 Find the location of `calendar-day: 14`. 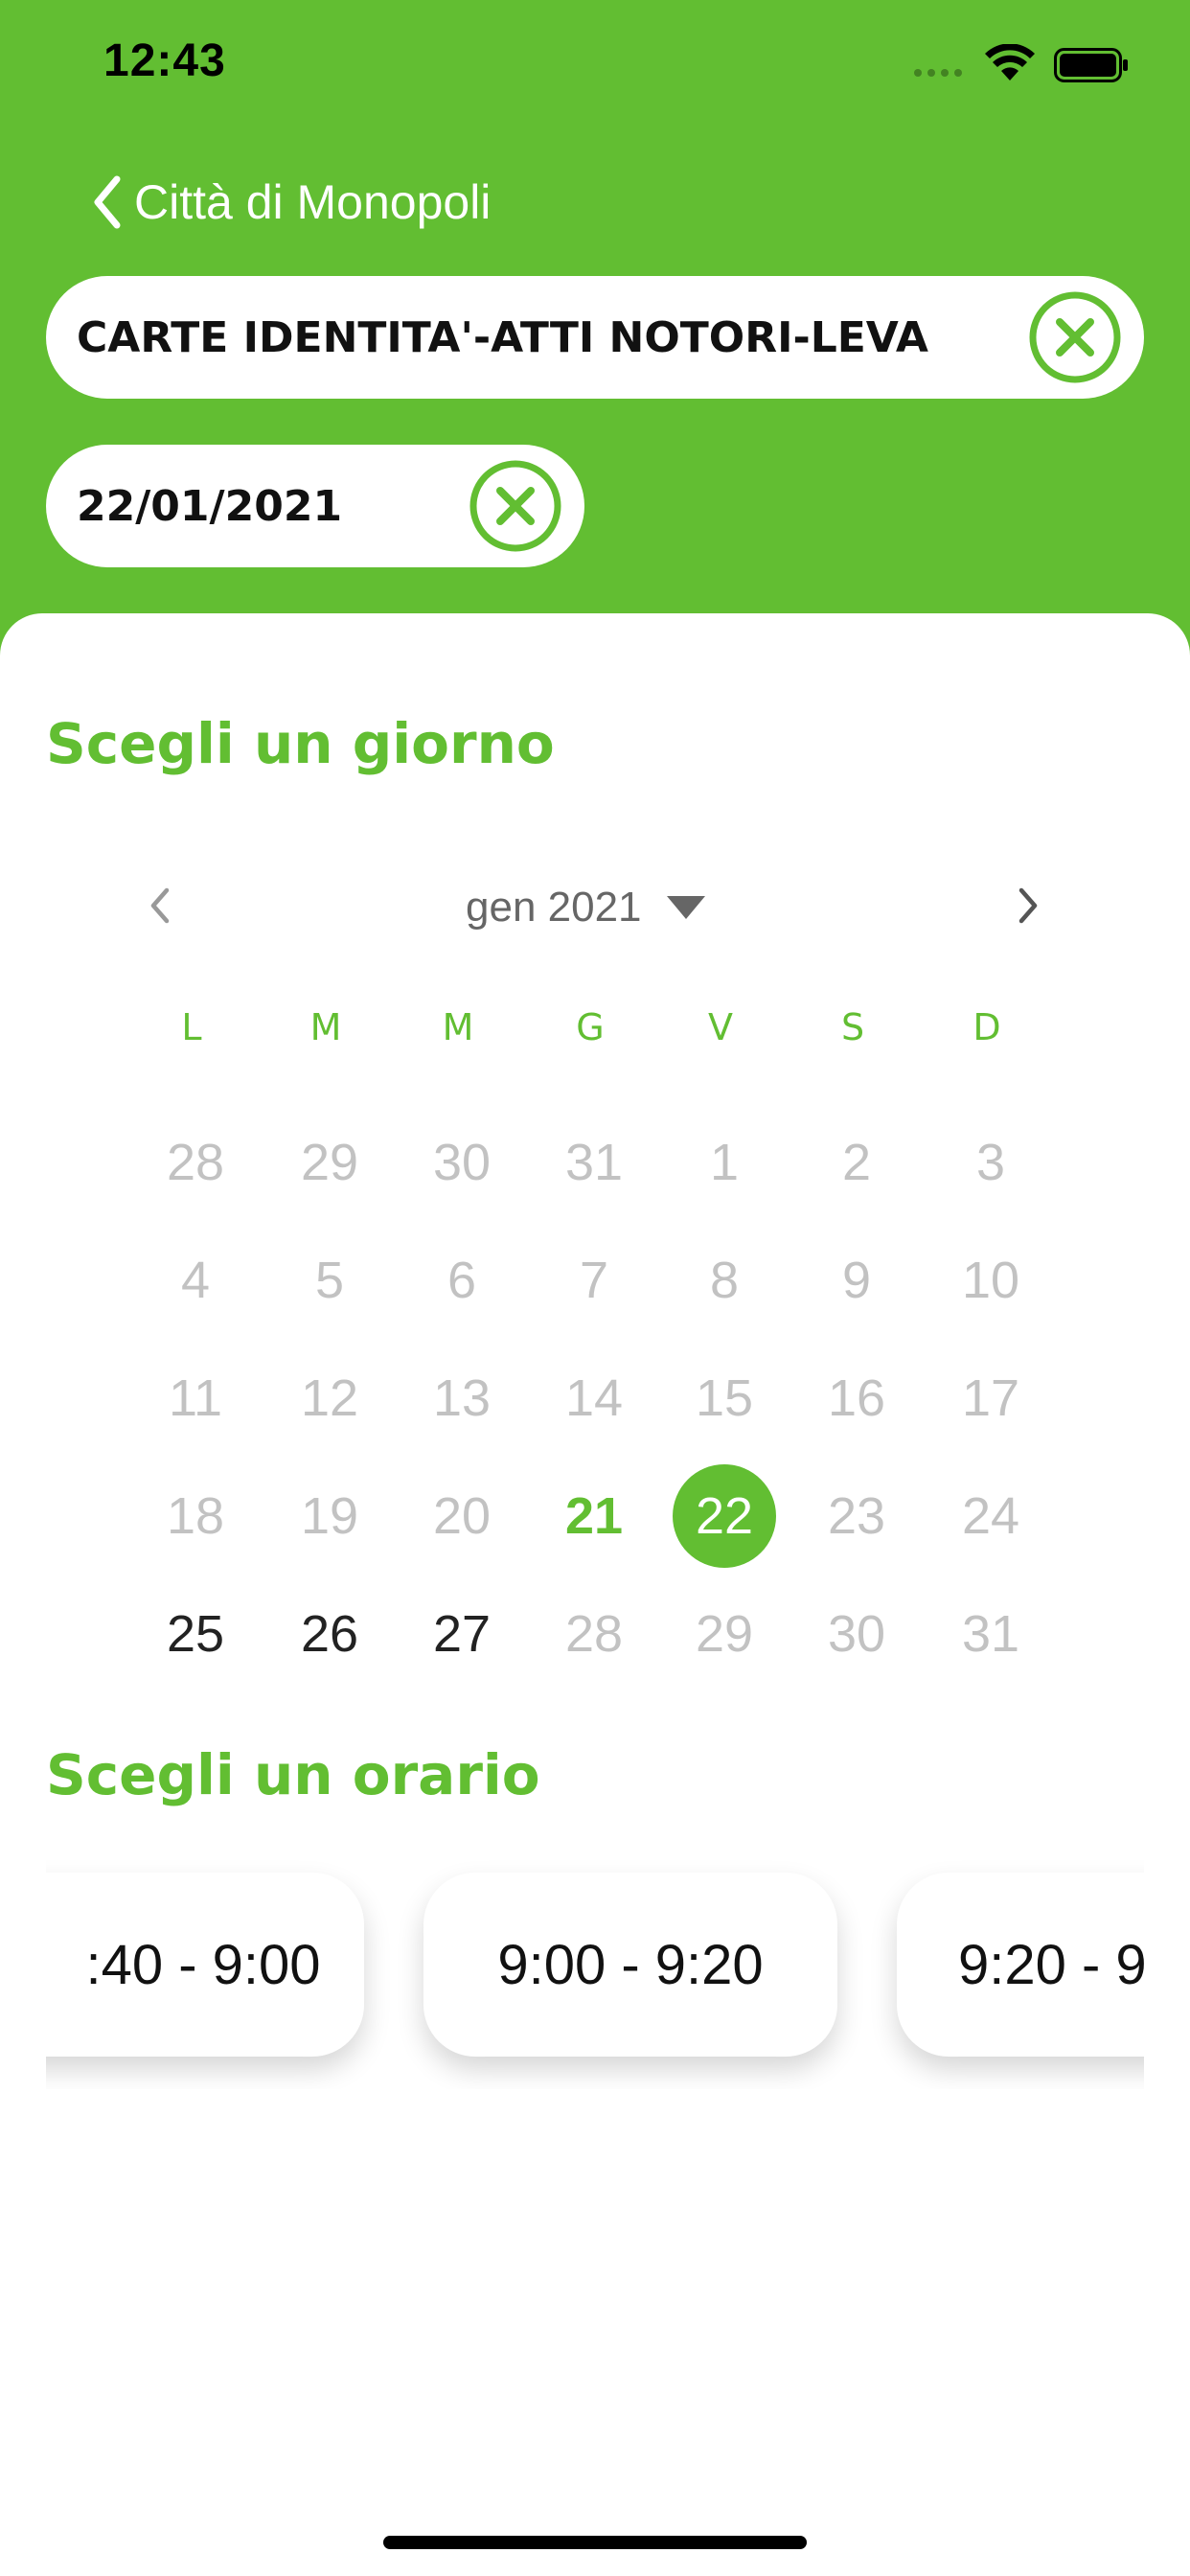

calendar-day: 14 is located at coordinates (594, 1398).